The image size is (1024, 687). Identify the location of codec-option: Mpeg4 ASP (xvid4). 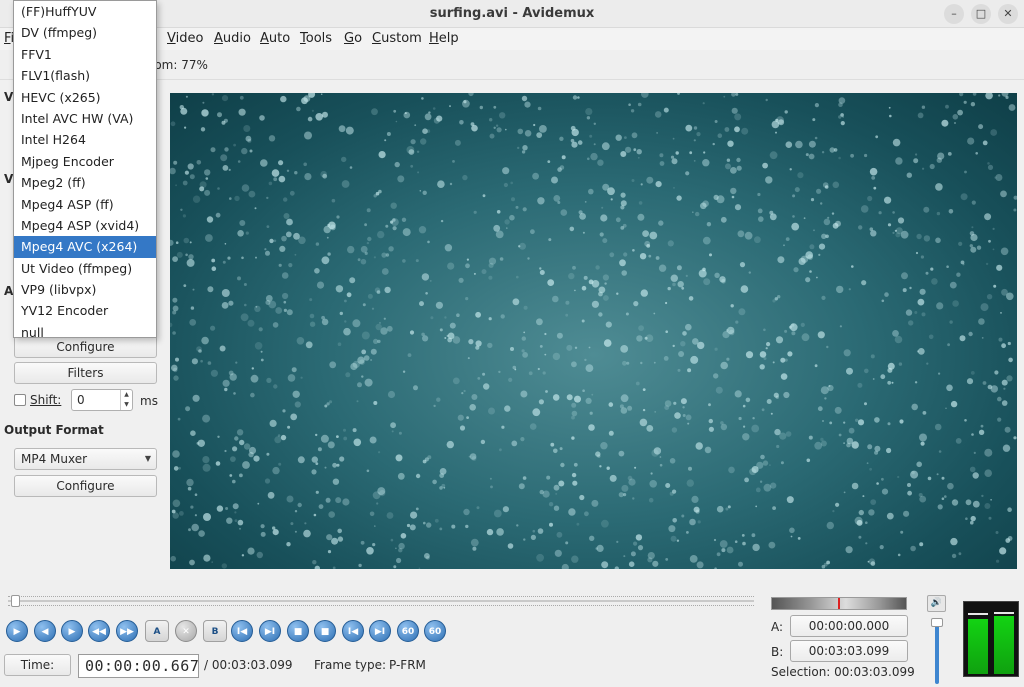
(85, 225).